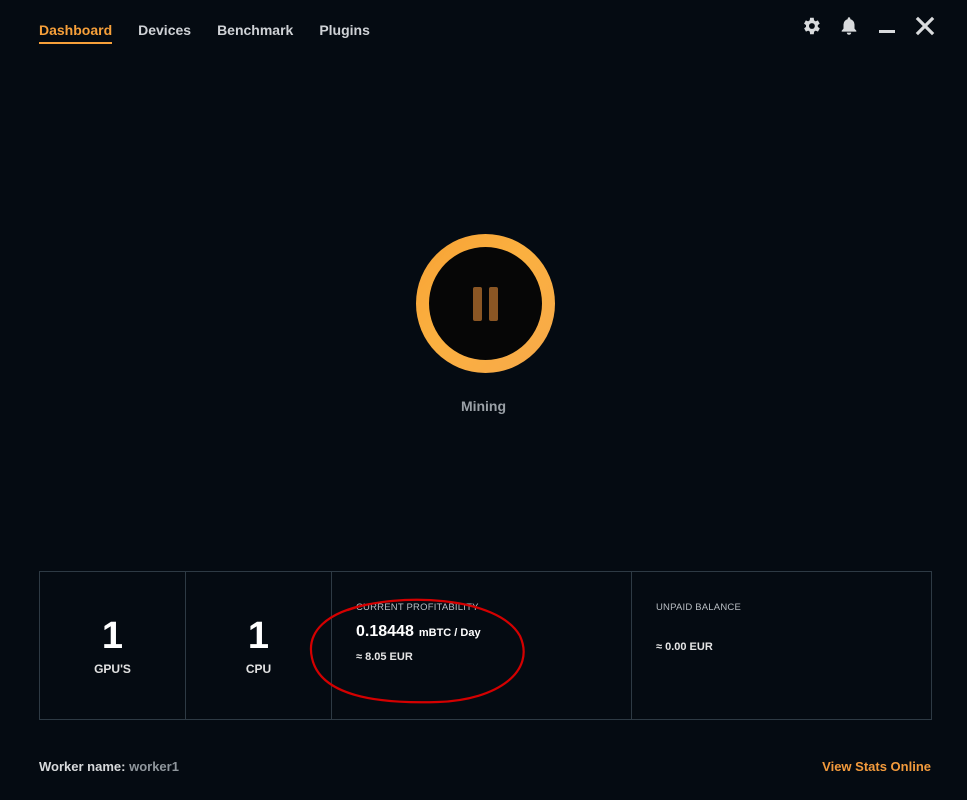 This screenshot has height=800, width=967. I want to click on pause-icon, so click(485, 303).